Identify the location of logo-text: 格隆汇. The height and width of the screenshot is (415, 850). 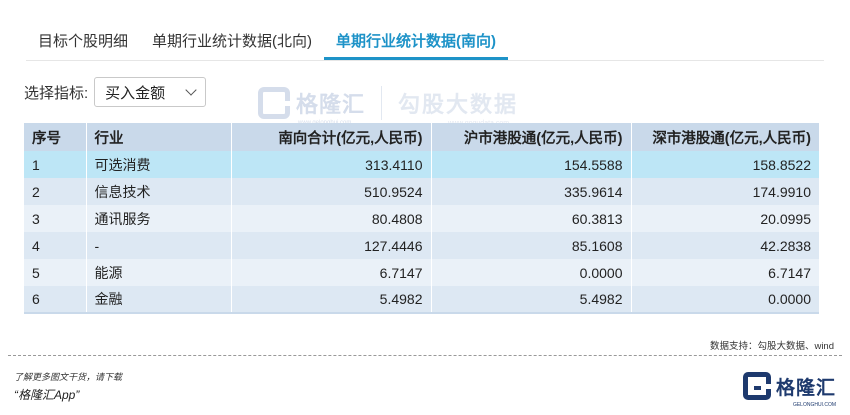
(805, 388).